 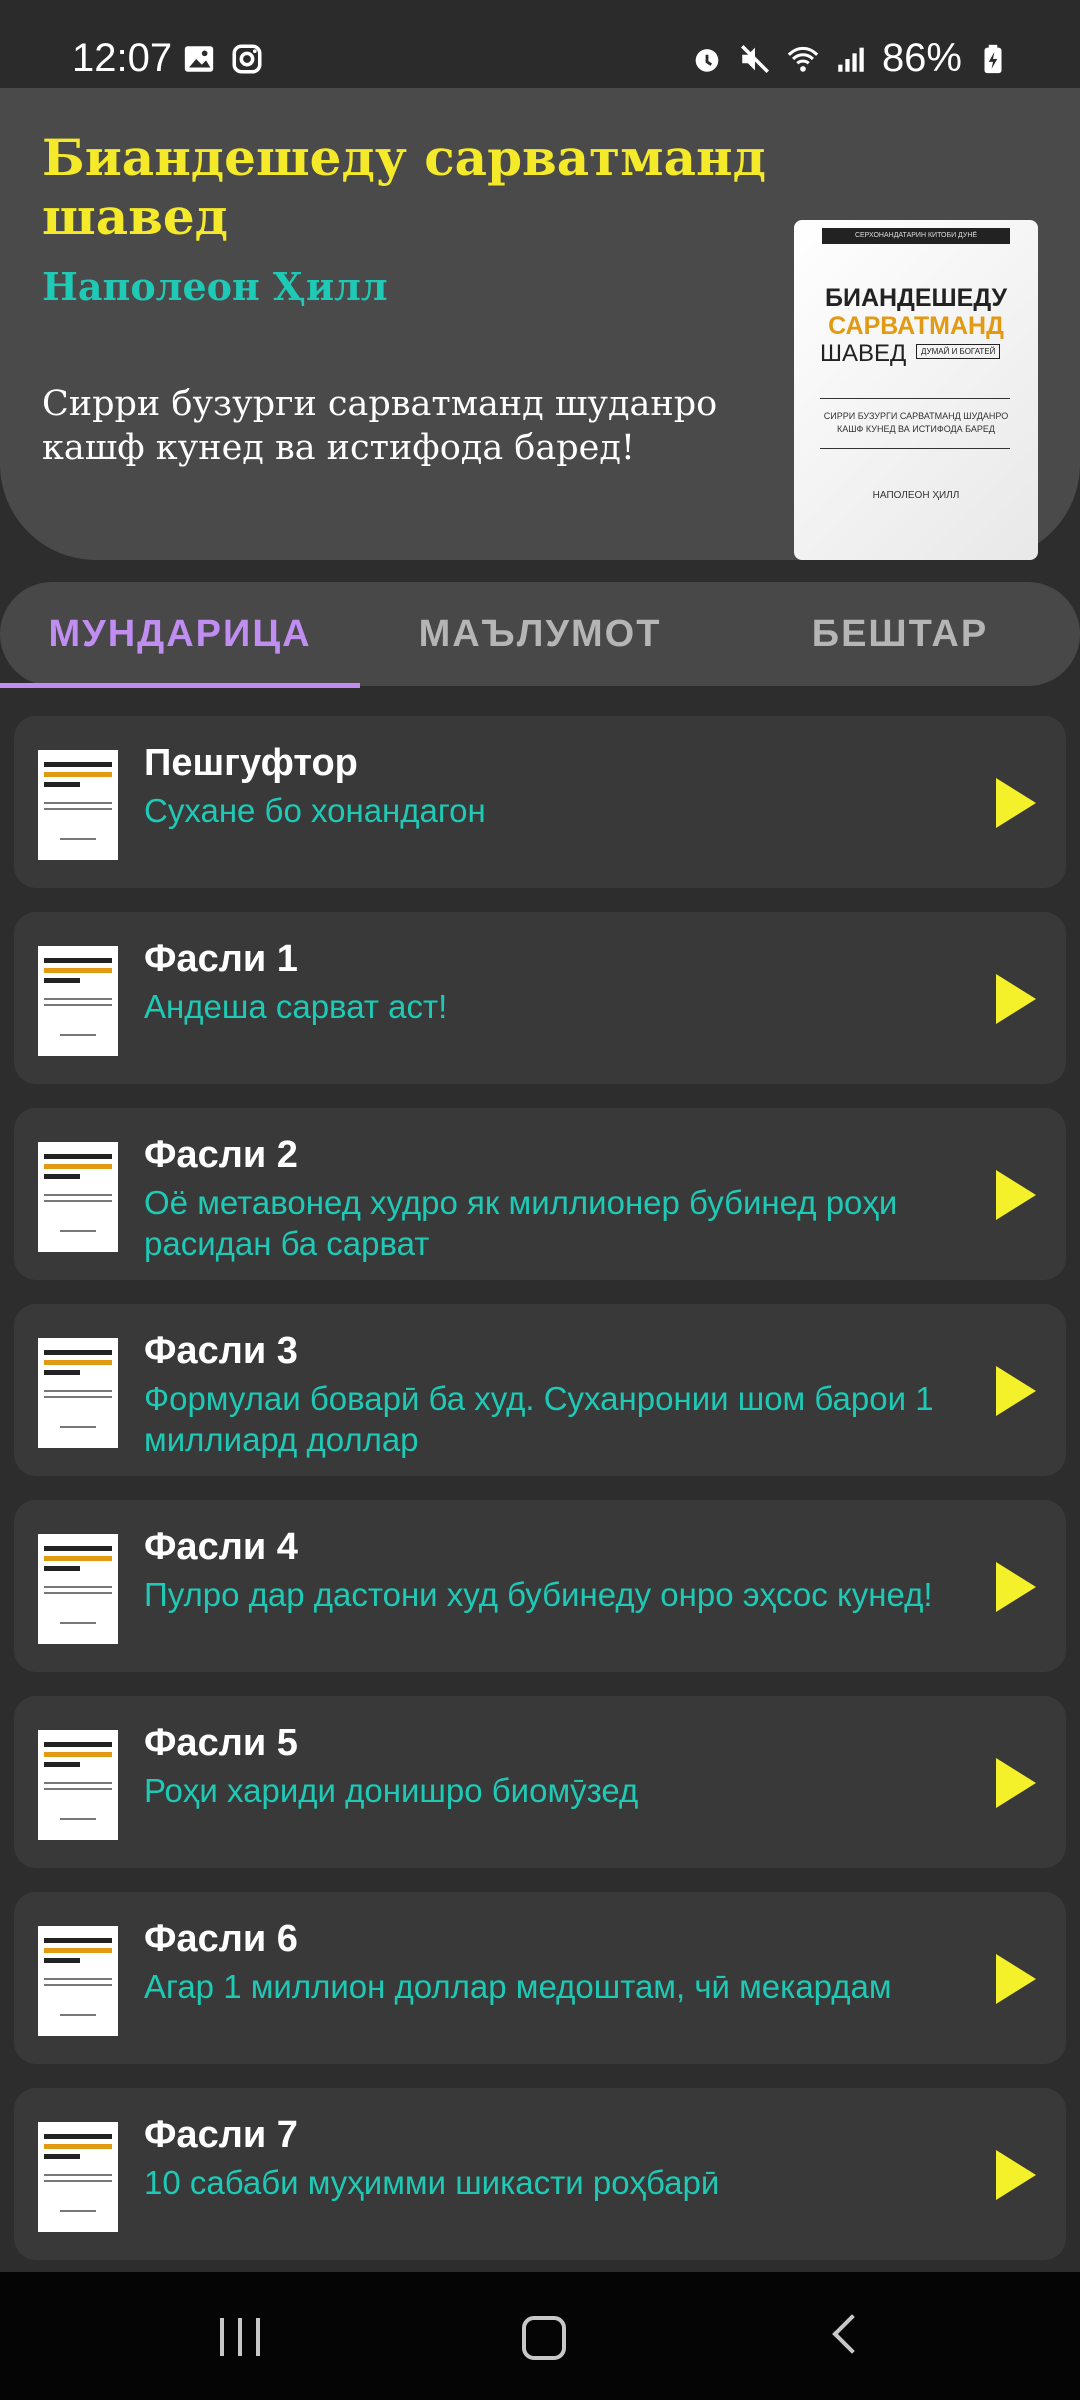 I want to click on gallery-icon, so click(x=199, y=59).